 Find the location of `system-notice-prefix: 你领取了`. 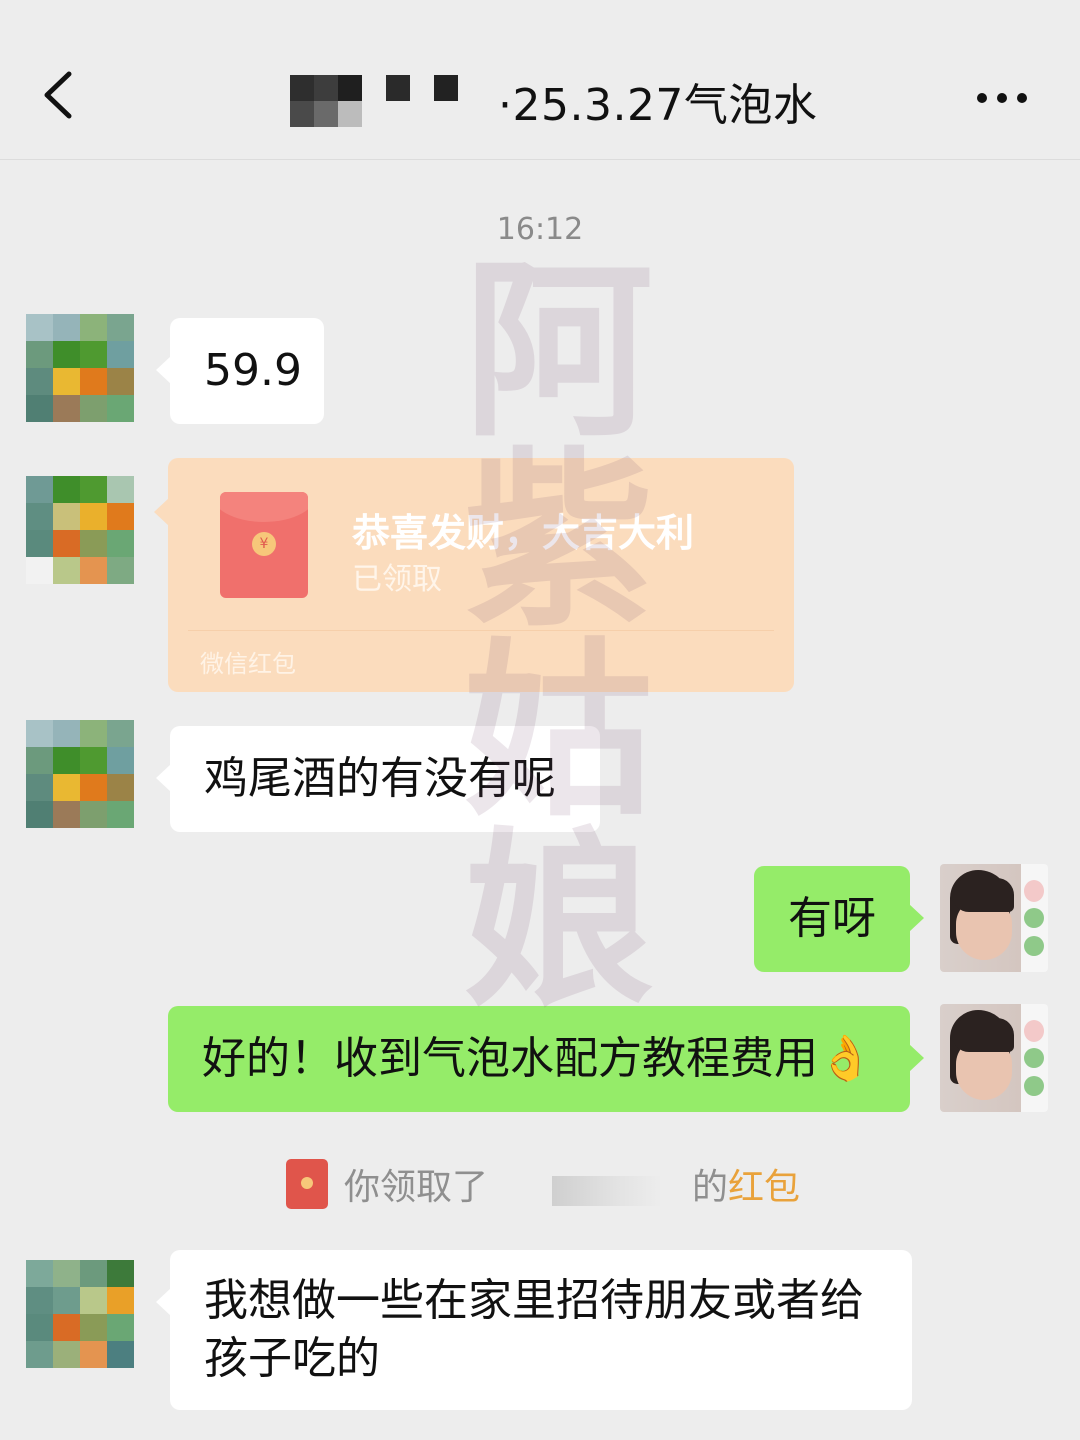

system-notice-prefix: 你领取了 is located at coordinates (416, 1187).